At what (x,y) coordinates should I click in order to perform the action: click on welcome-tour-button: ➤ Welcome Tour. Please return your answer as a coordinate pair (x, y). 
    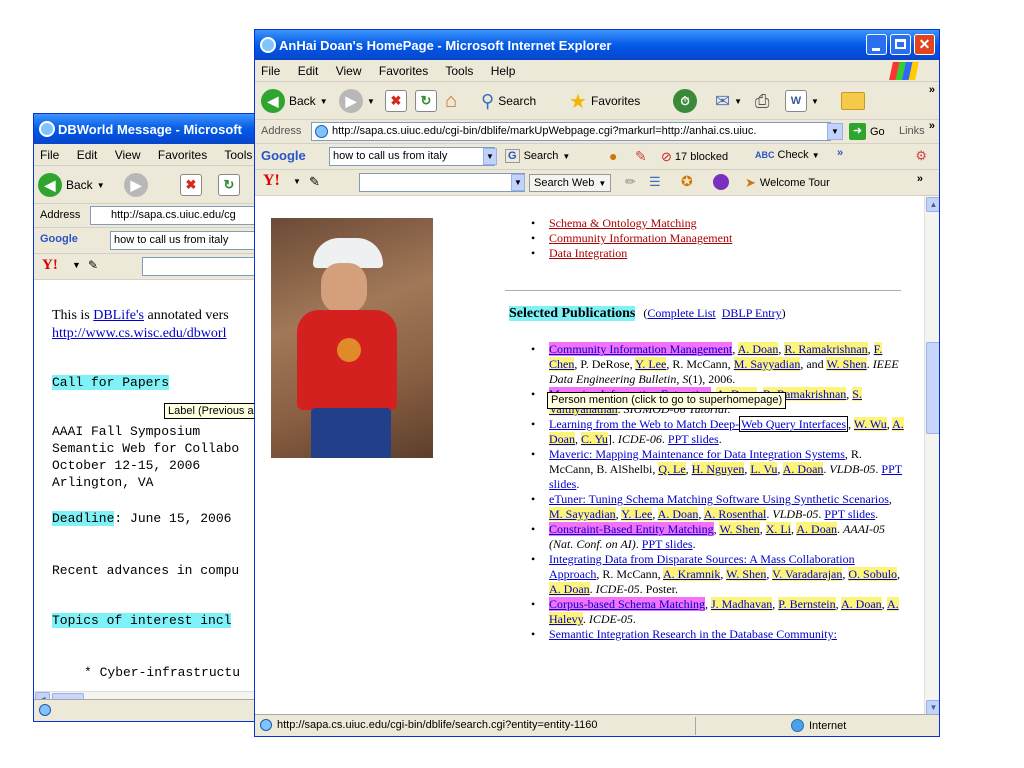
    Looking at the image, I should click on (787, 183).